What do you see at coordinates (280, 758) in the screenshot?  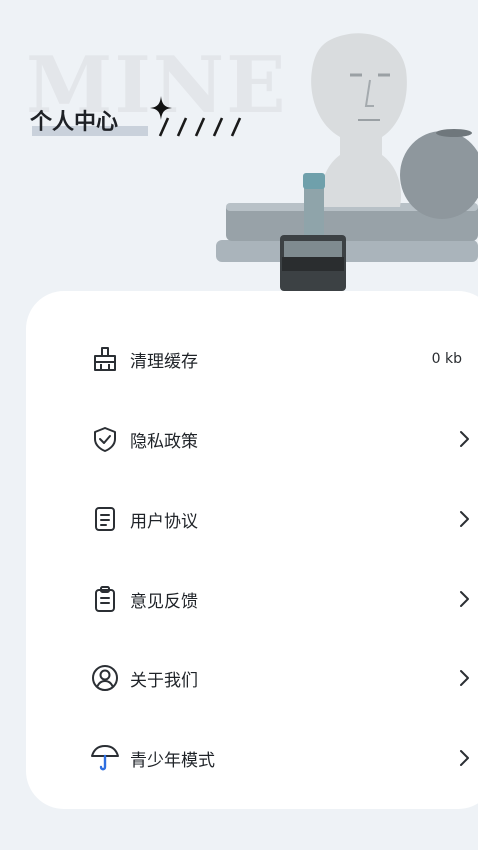 I see `menu-item-youth-mode: 青少年模式` at bounding box center [280, 758].